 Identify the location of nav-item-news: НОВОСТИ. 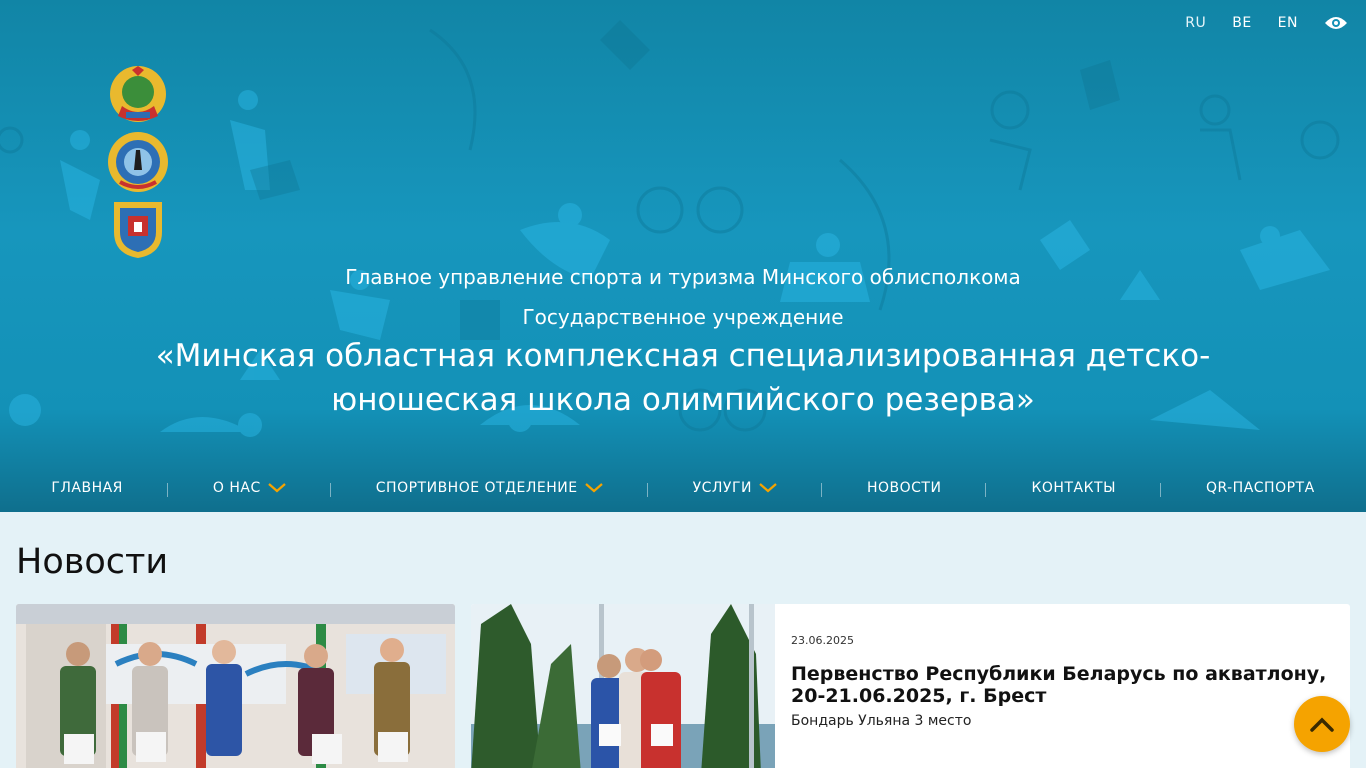
(904, 488).